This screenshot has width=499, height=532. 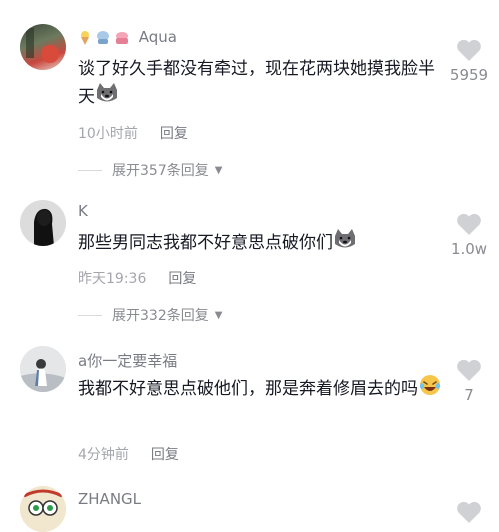 I want to click on comment-text-content: 谈了好久手都没有牵过，现在花两块她摸我脸半天, so click(x=256, y=83).